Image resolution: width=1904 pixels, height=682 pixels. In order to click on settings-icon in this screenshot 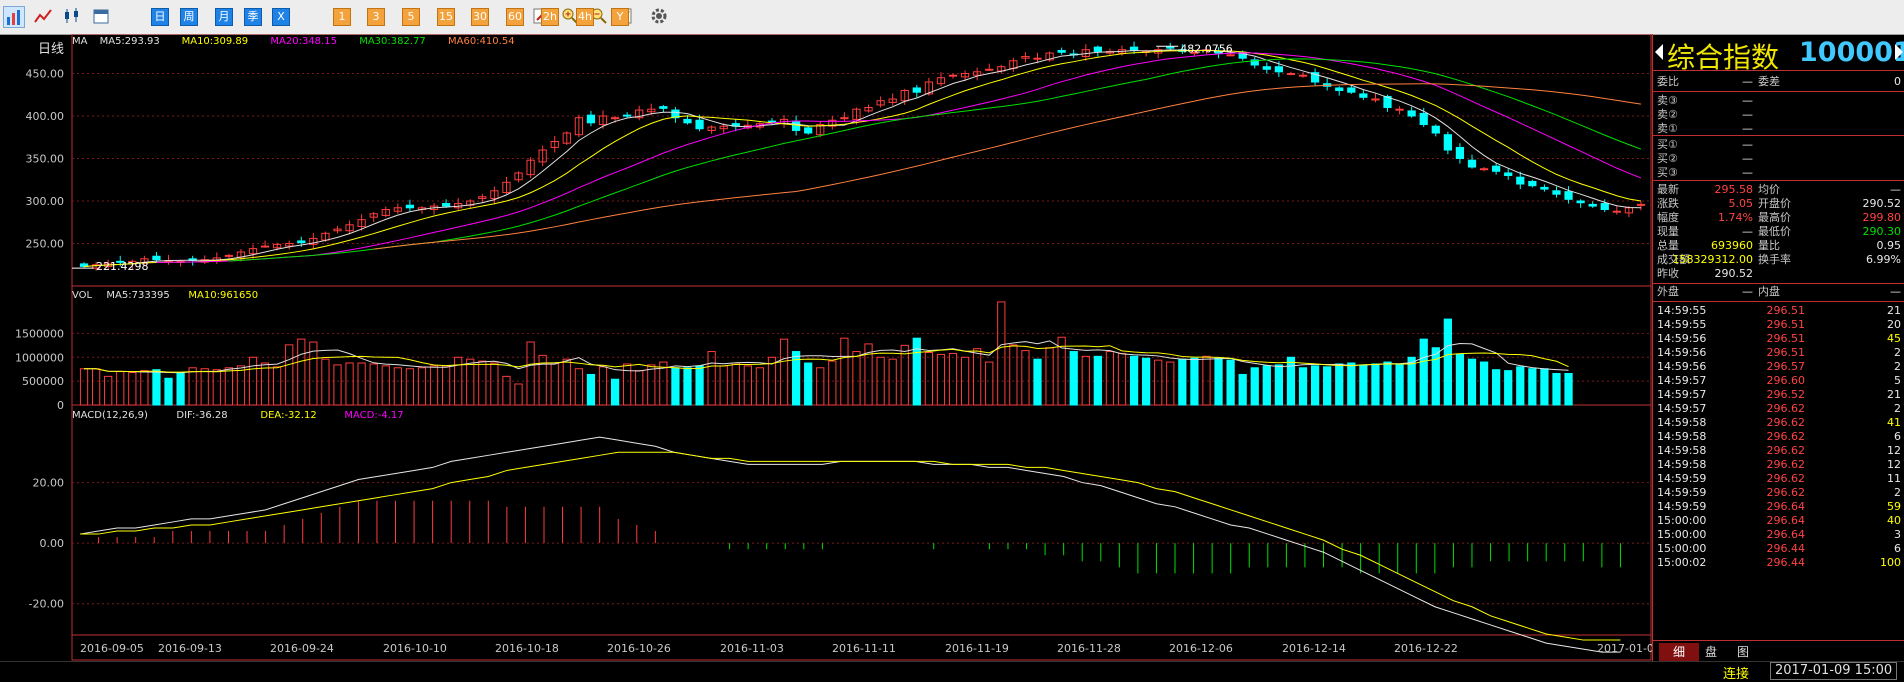, I will do `click(659, 17)`.